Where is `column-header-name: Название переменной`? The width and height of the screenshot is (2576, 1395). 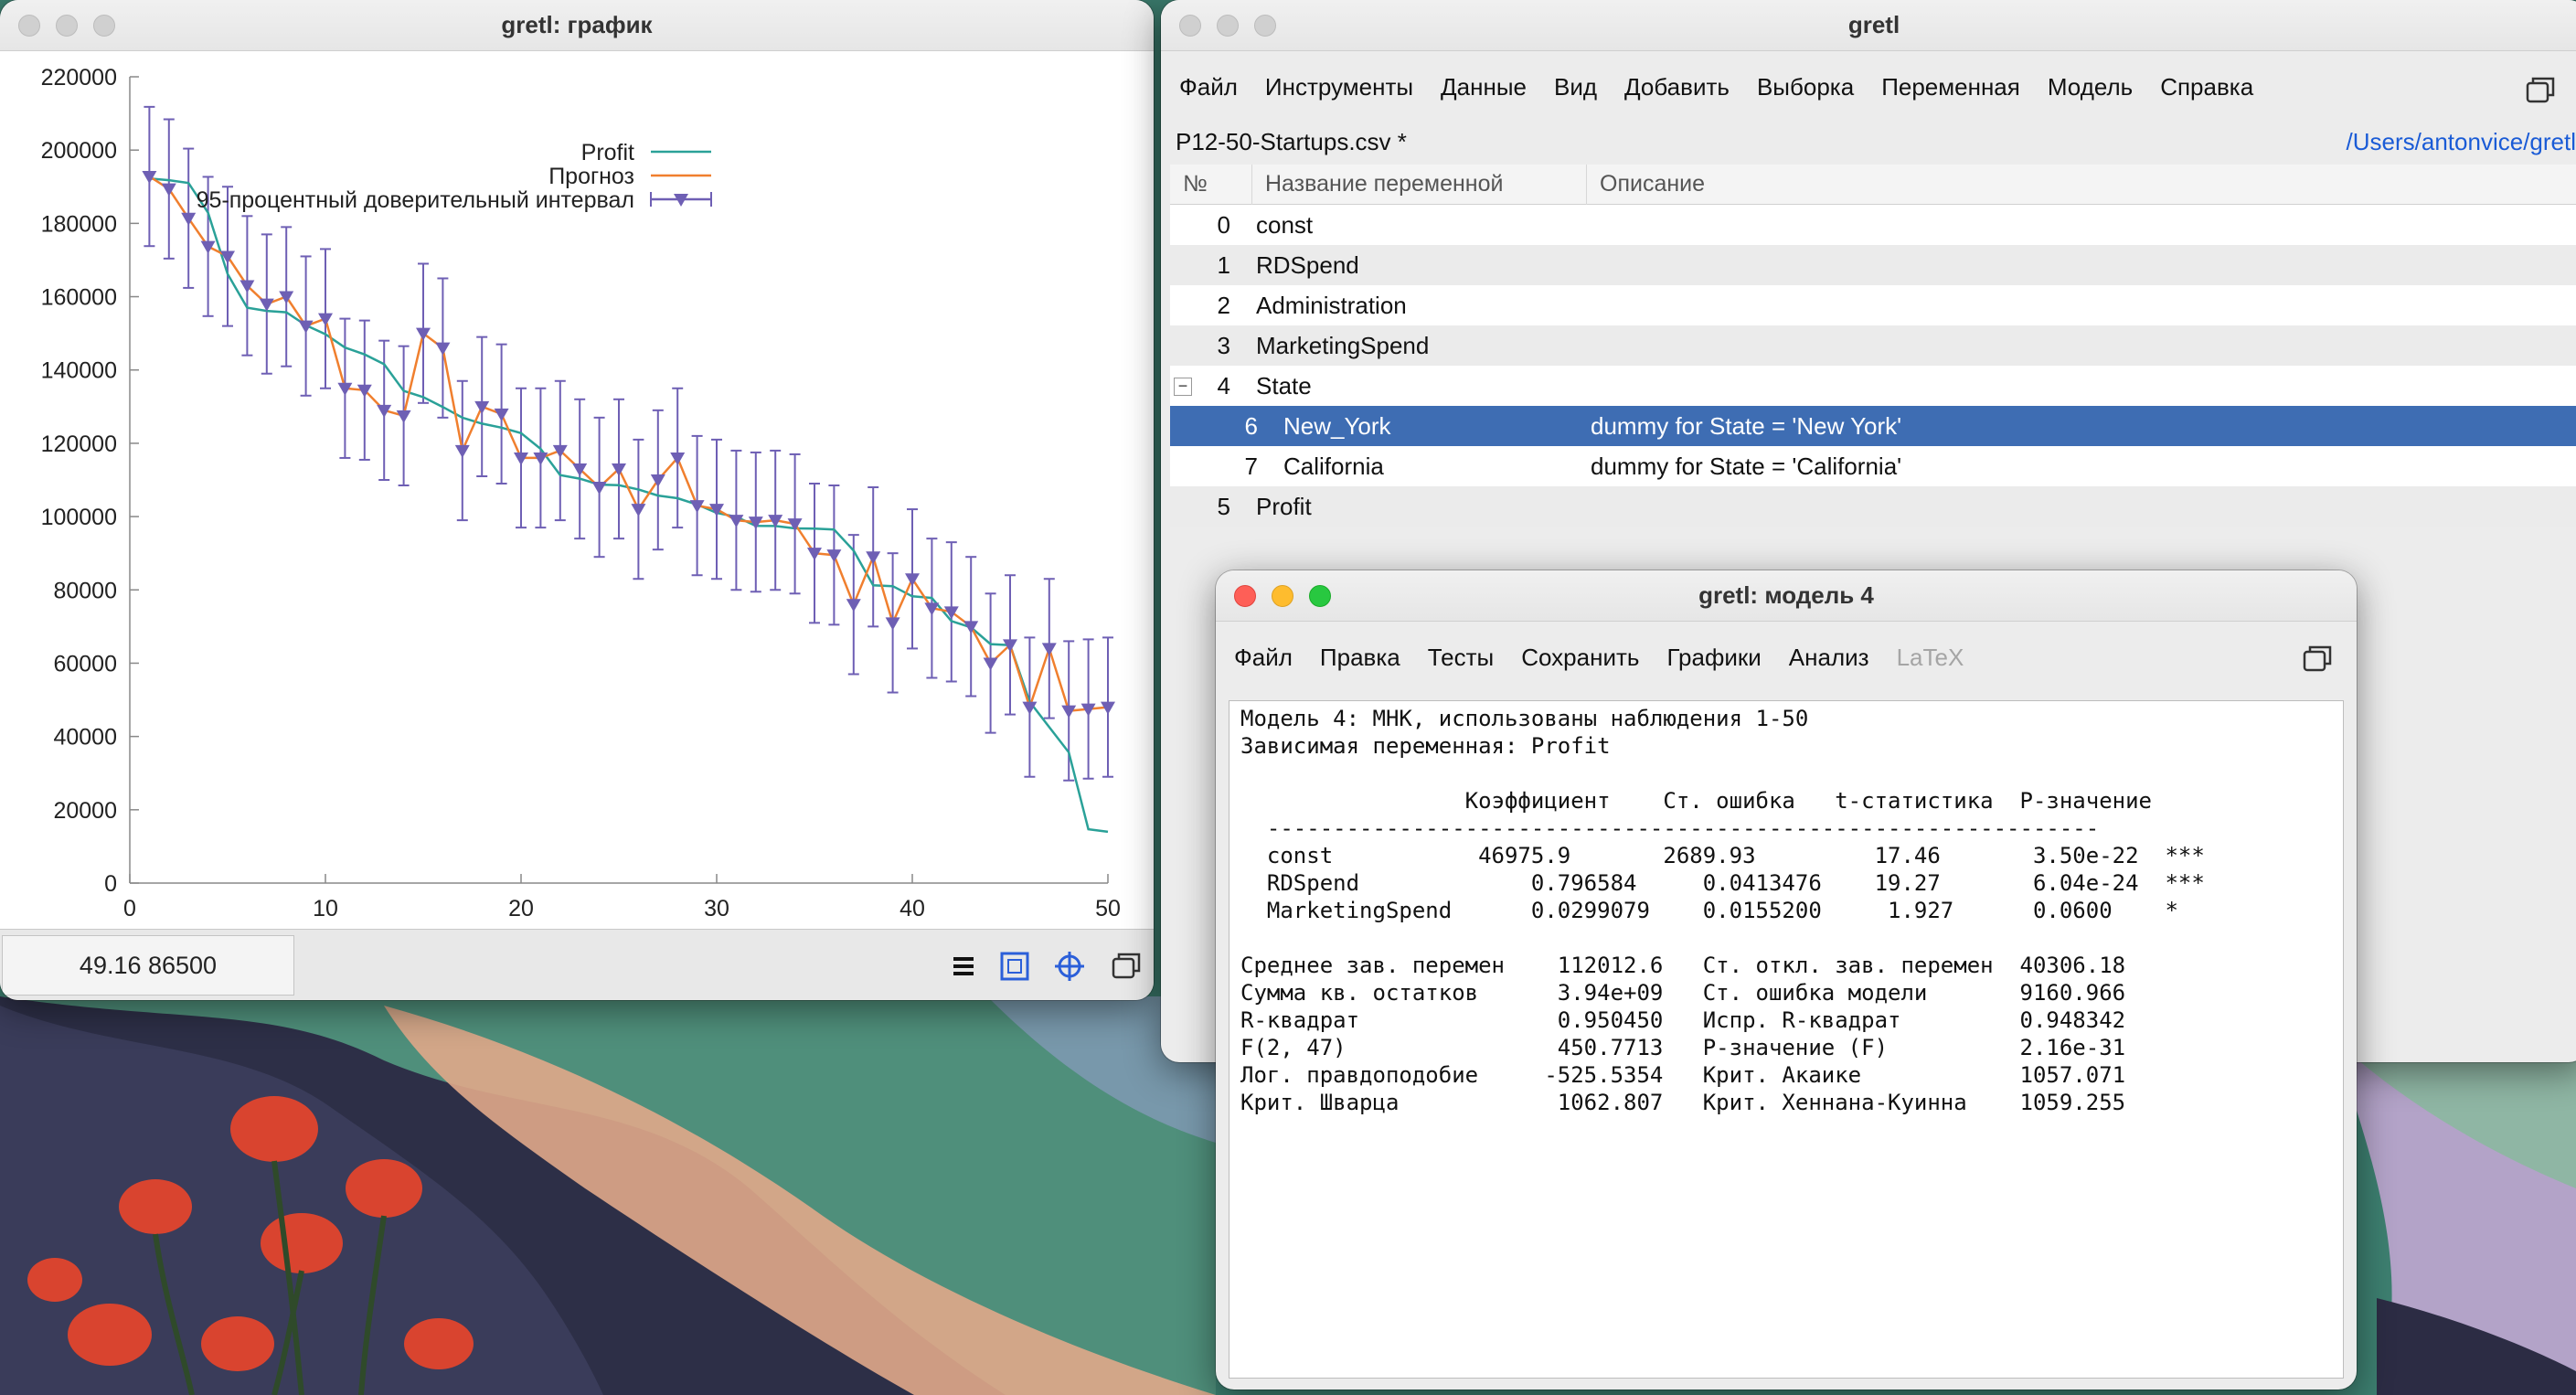
column-header-name: Название переменной is located at coordinates (1419, 184).